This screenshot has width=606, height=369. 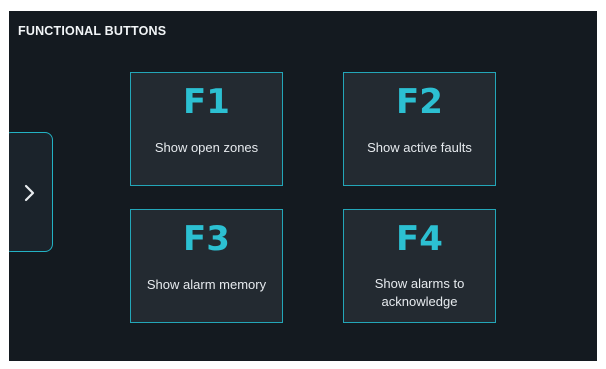 What do you see at coordinates (206, 239) in the screenshot?
I see `function-key-label: F3` at bounding box center [206, 239].